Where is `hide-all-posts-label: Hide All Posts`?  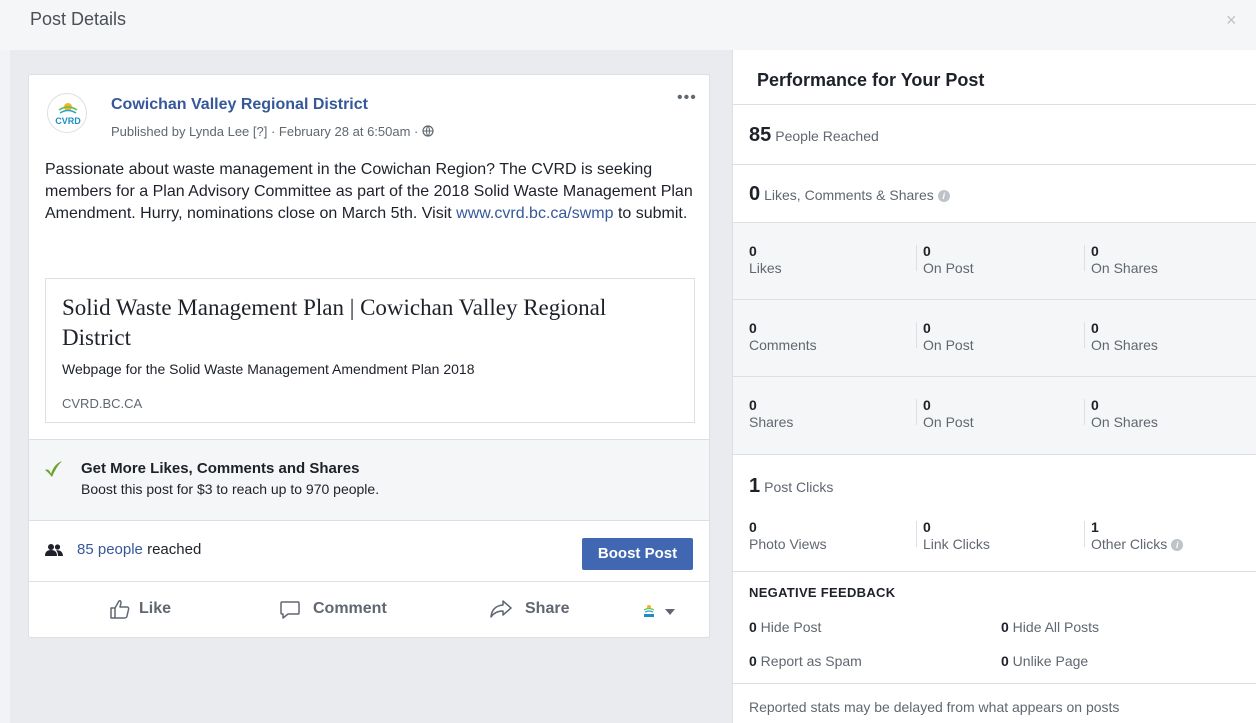
hide-all-posts-label: Hide All Posts is located at coordinates (1054, 627).